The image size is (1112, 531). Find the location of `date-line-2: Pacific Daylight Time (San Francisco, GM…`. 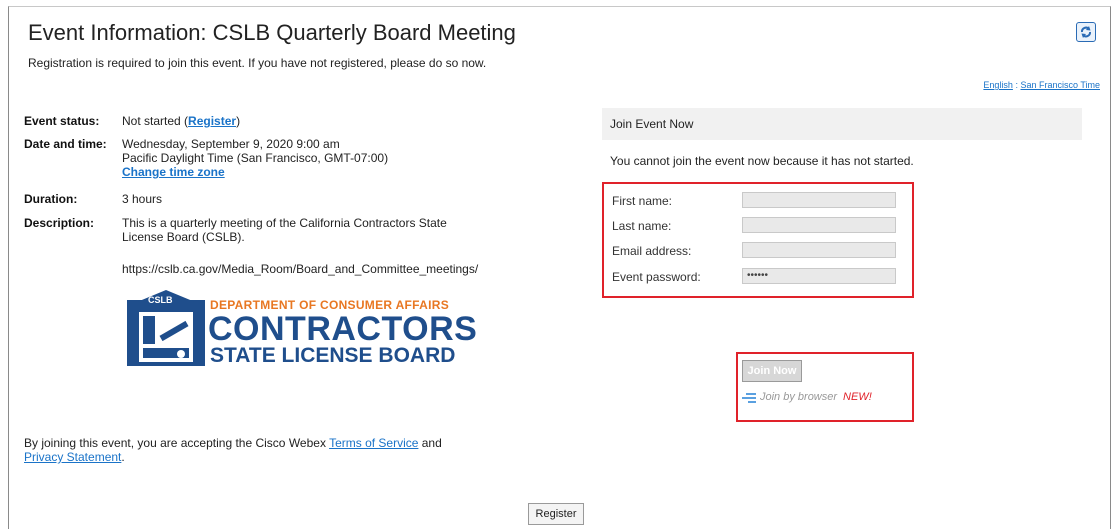

date-line-2: Pacific Daylight Time (San Francisco, GM… is located at coordinates (255, 158).